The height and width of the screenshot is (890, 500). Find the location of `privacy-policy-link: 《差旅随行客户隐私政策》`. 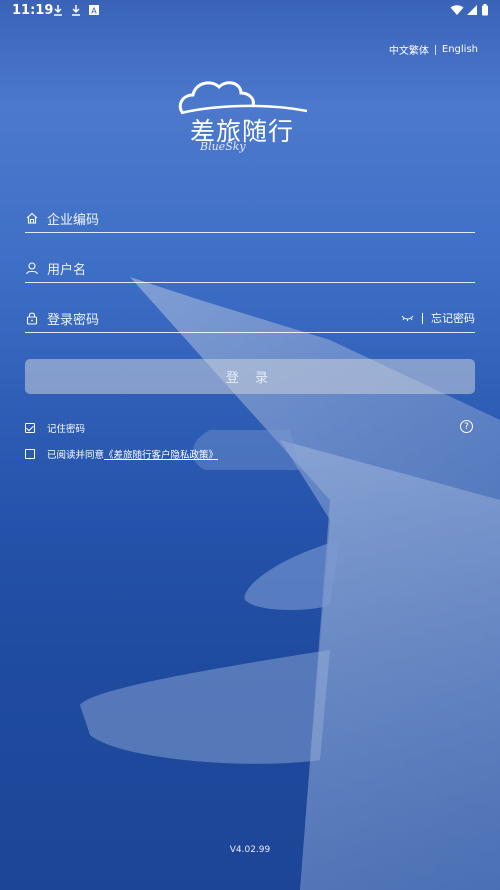

privacy-policy-link: 《差旅随行客户隐私政策》 is located at coordinates (161, 454).